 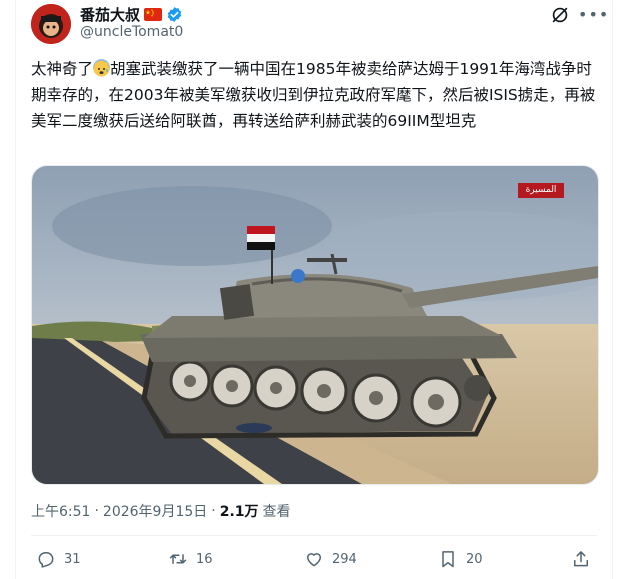 I want to click on tweet-time: 上午6:51, so click(x=60, y=511).